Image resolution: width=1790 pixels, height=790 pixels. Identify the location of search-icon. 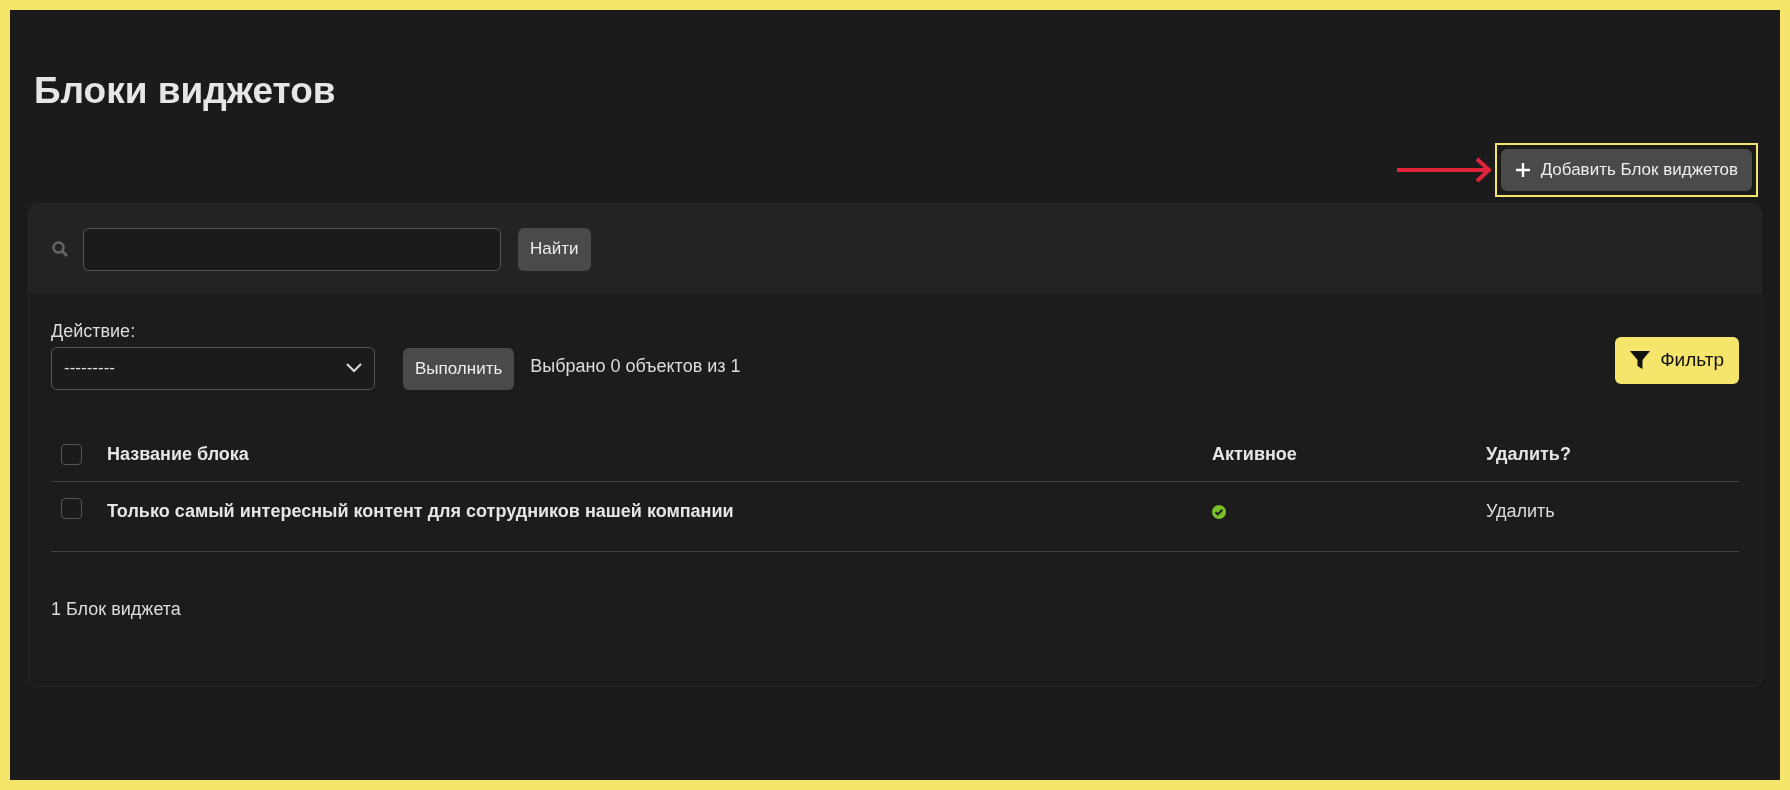
(60, 249).